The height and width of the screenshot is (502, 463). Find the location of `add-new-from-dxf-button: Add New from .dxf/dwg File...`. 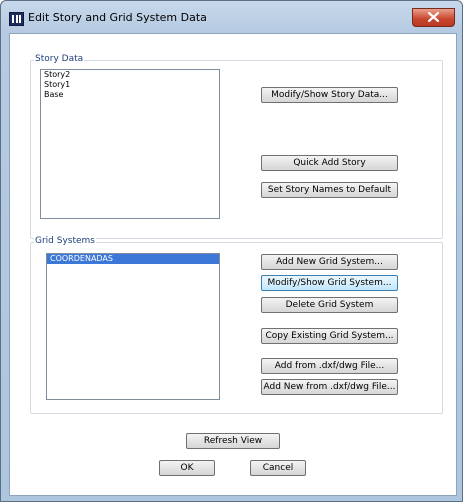

add-new-from-dxf-button: Add New from .dxf/dwg File... is located at coordinates (329, 387).